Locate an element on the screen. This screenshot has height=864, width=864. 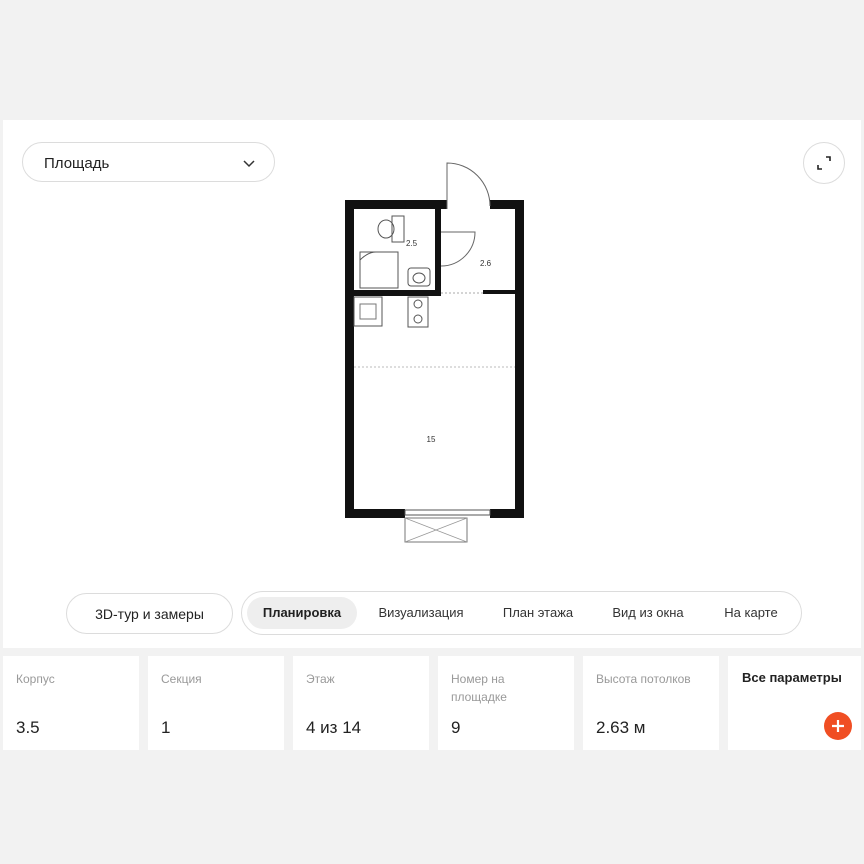
plus-icon is located at coordinates (838, 726).